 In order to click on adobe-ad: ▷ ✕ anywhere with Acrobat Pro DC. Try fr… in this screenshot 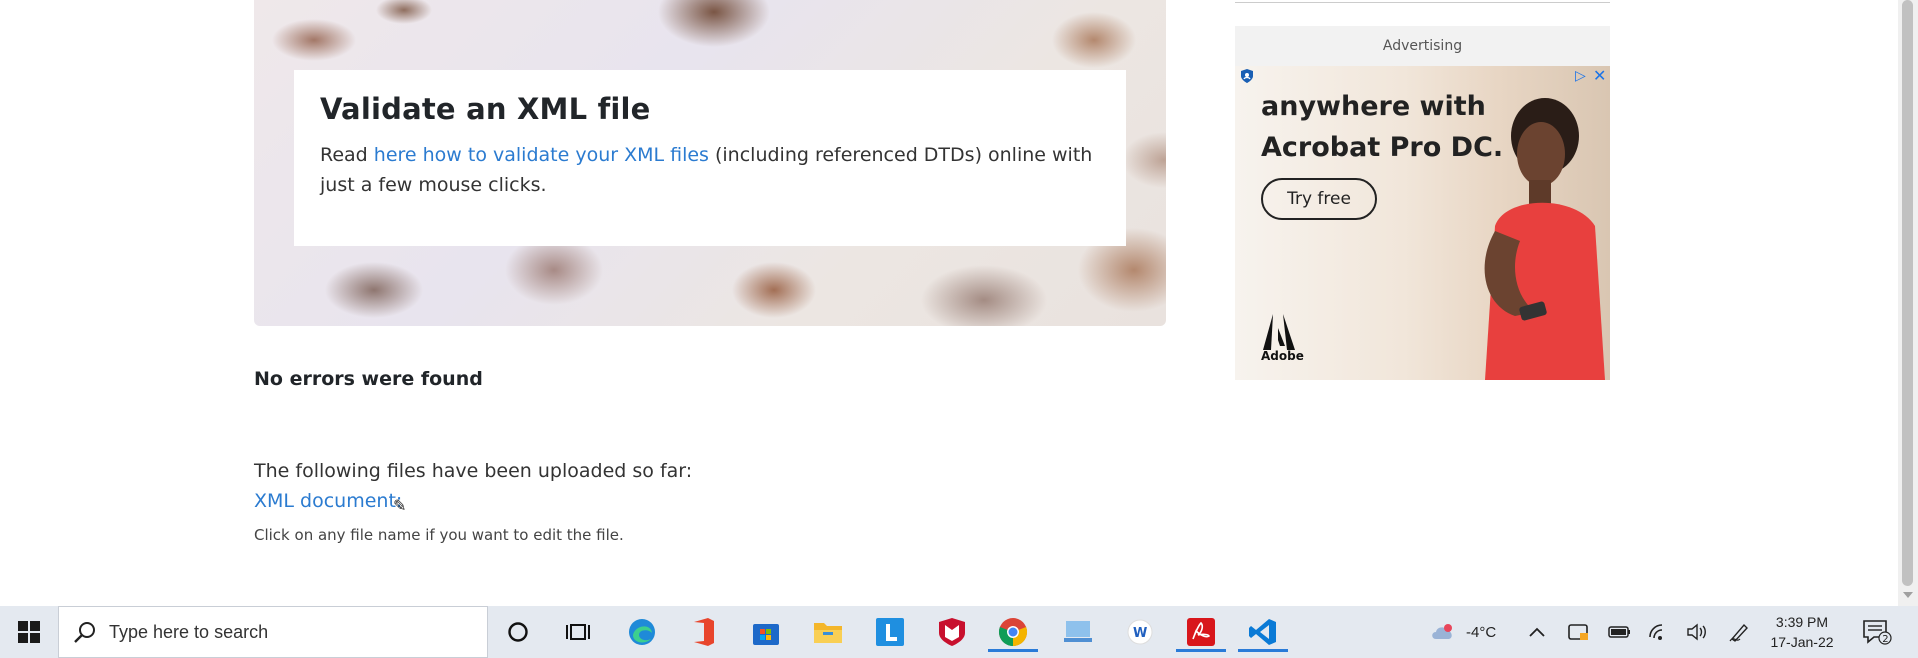, I will do `click(1422, 223)`.